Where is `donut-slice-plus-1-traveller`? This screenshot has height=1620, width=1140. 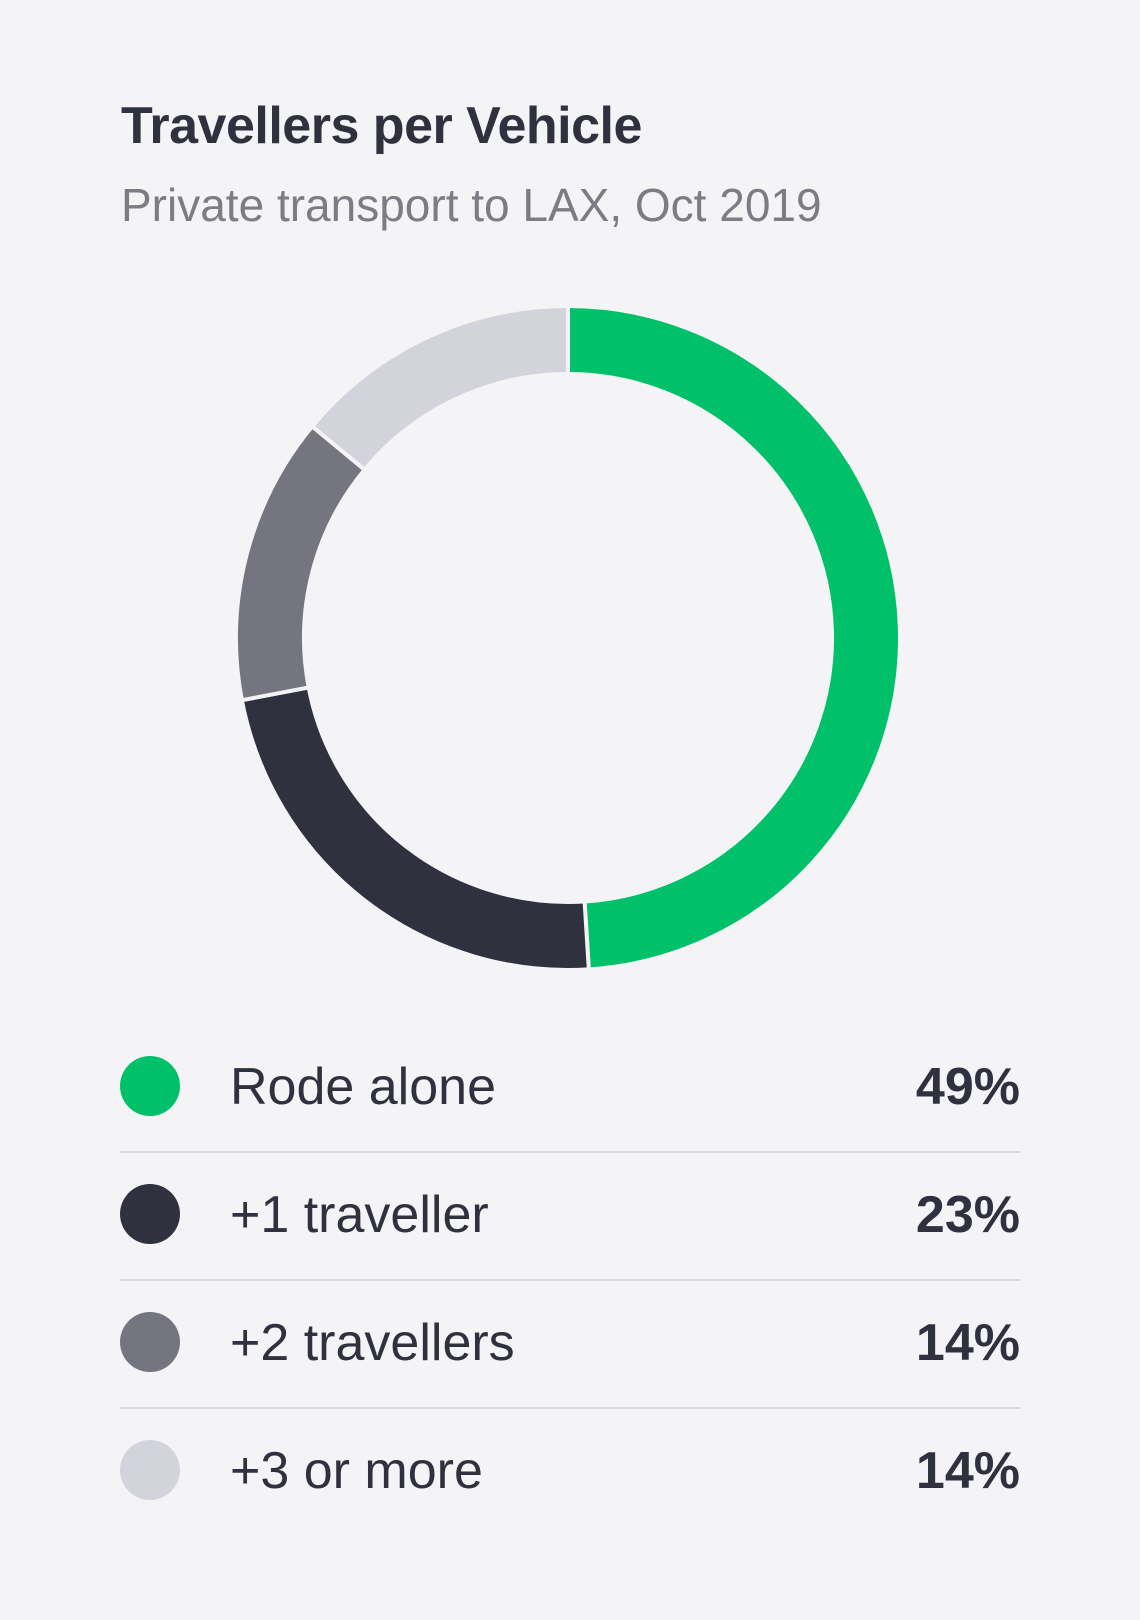
donut-slice-plus-1-traveller is located at coordinates (415, 828).